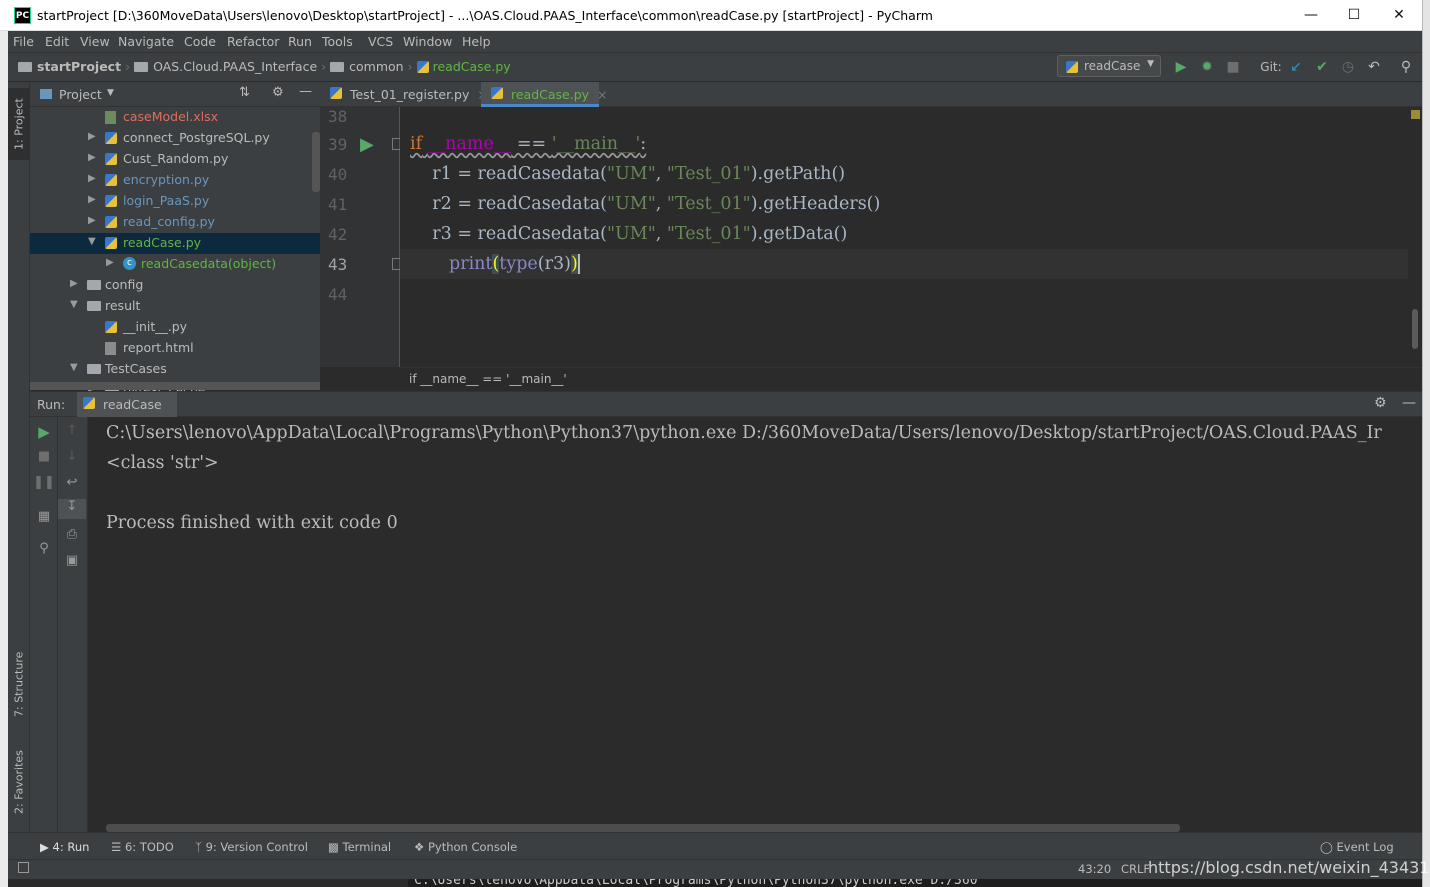 This screenshot has height=887, width=1430. What do you see at coordinates (544, 94) in the screenshot?
I see `tab-readcase: readCase.py ×` at bounding box center [544, 94].